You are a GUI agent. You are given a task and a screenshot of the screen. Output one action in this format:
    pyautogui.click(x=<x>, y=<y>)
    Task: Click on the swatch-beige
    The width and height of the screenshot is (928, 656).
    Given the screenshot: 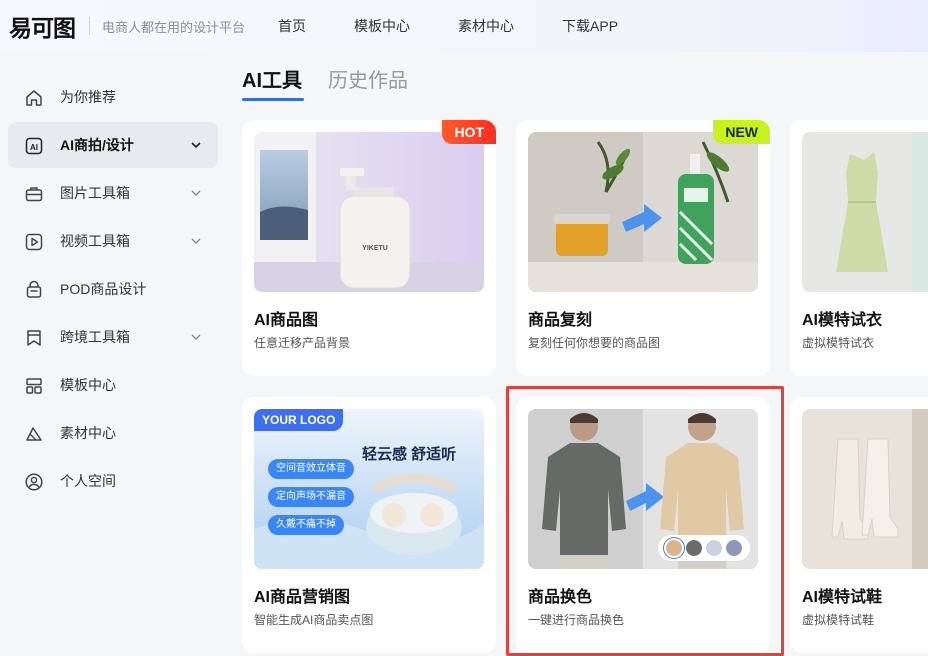 What is the action you would take?
    pyautogui.click(x=674, y=548)
    